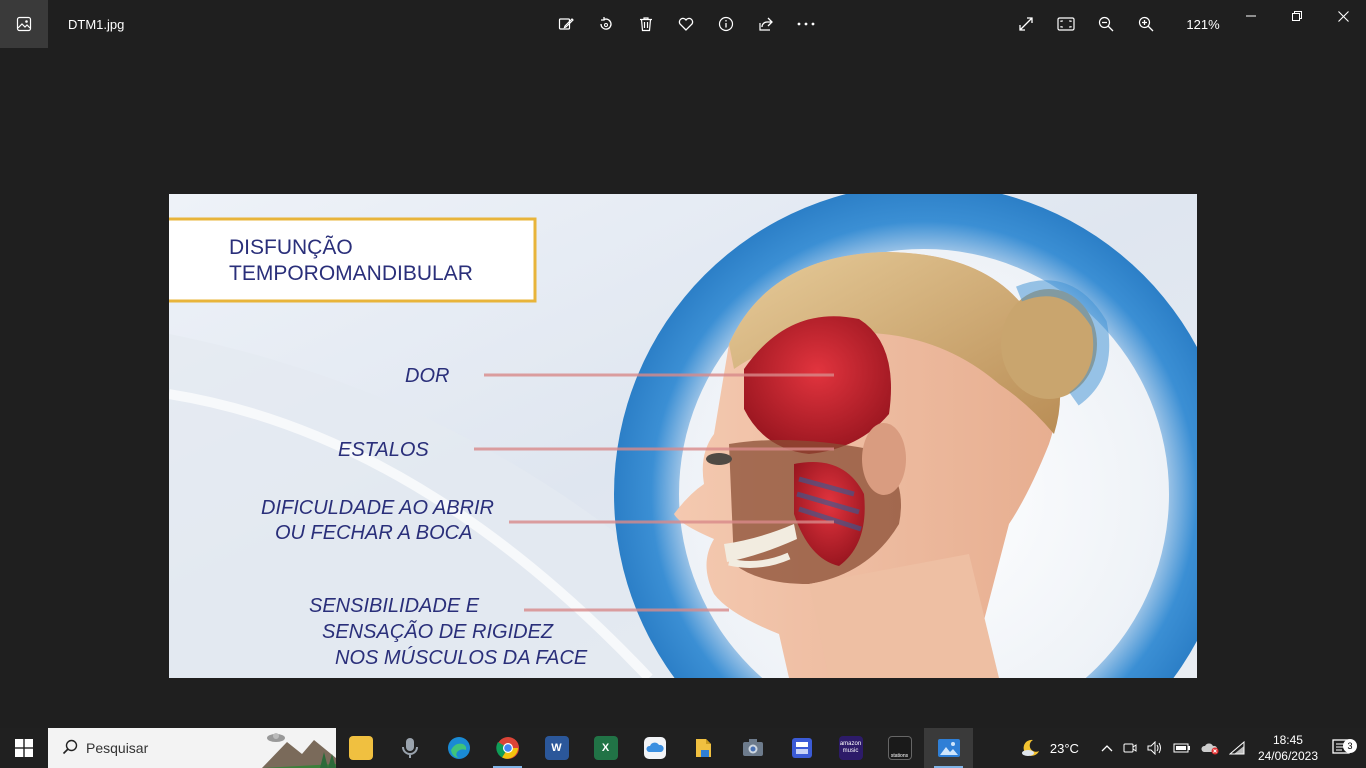 The width and height of the screenshot is (1366, 768). Describe the element at coordinates (1237, 748) in the screenshot. I see `wifi-icon` at that location.